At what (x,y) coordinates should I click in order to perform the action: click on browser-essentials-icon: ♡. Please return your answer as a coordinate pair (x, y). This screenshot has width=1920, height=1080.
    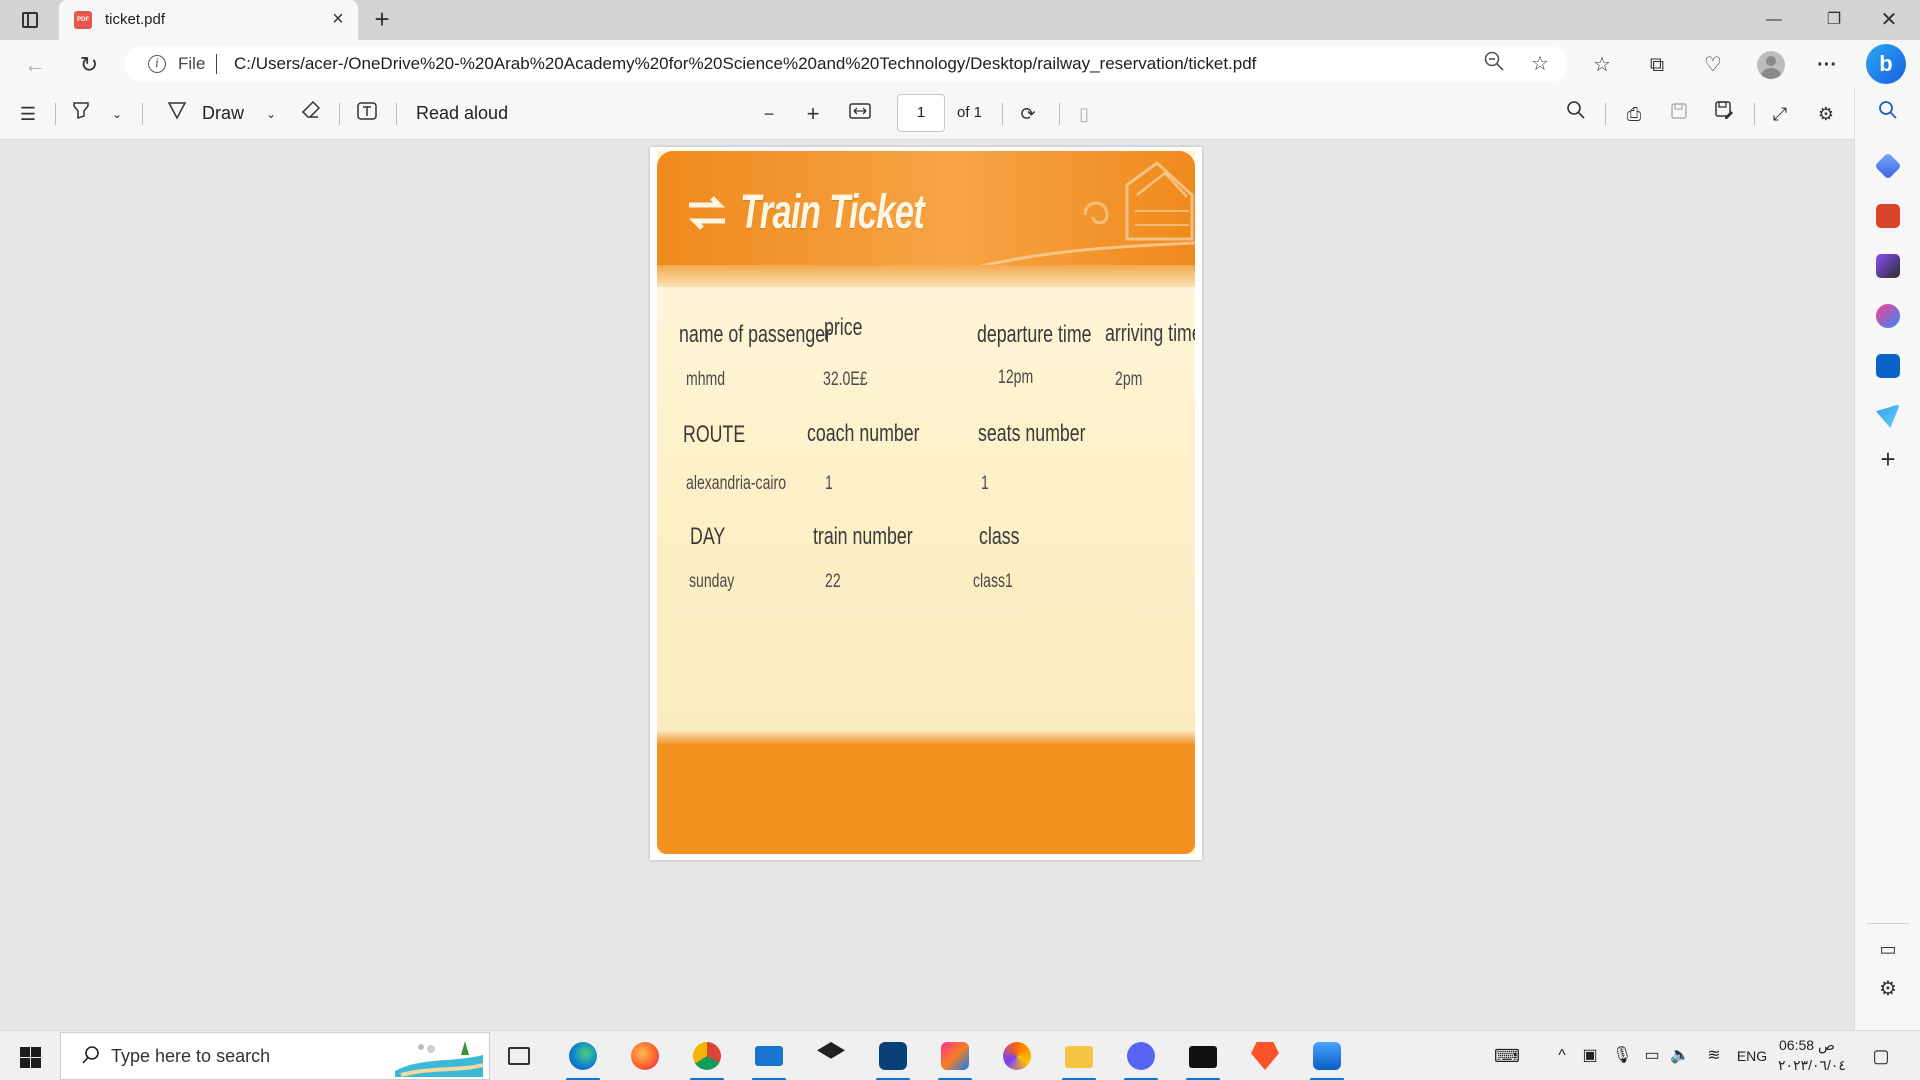
    Looking at the image, I should click on (1713, 65).